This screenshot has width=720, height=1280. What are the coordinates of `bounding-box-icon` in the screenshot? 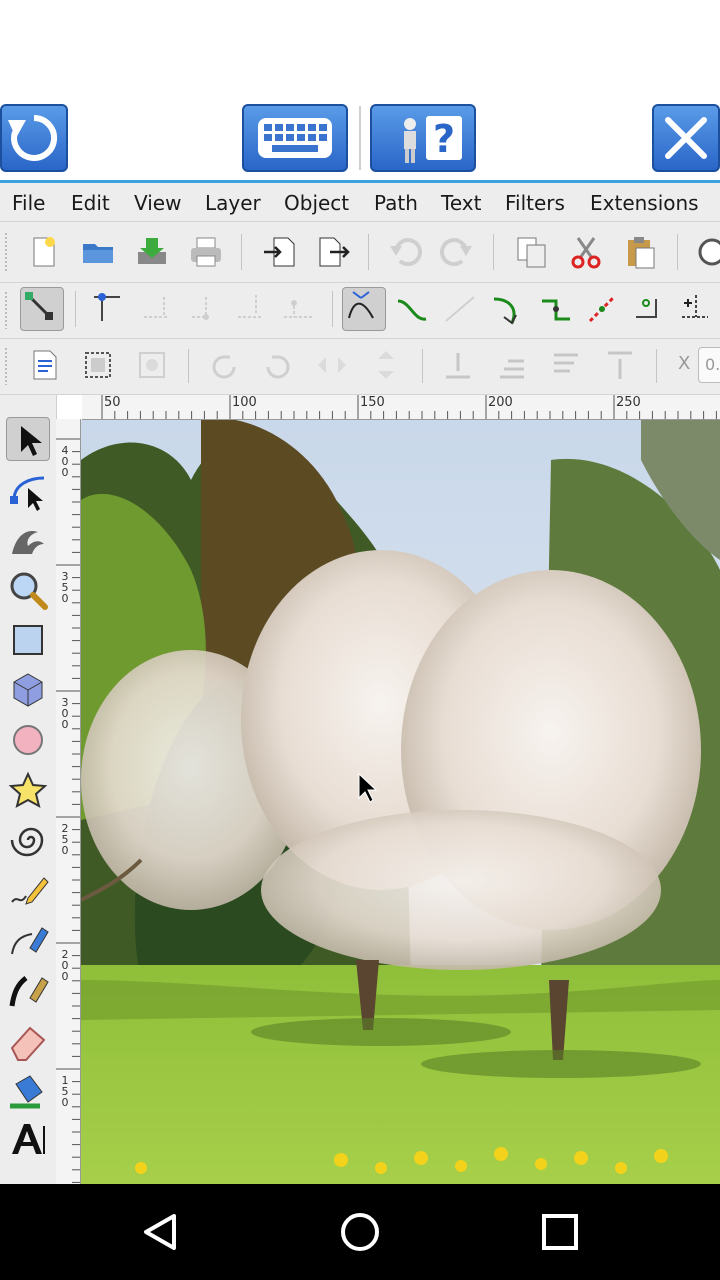 It's located at (98, 365).